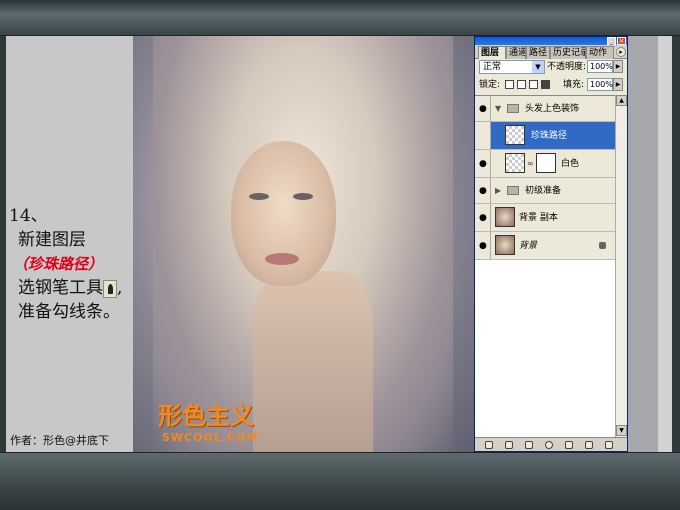 The width and height of the screenshot is (680, 510). I want to click on lock-all-icon, so click(545, 84).